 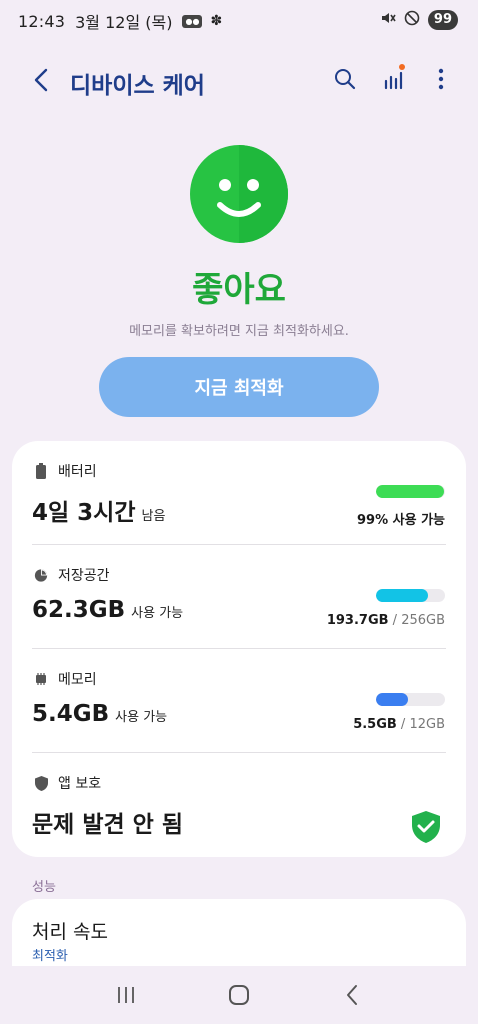 What do you see at coordinates (77, 680) in the screenshot?
I see `memory-label: 메모리` at bounding box center [77, 680].